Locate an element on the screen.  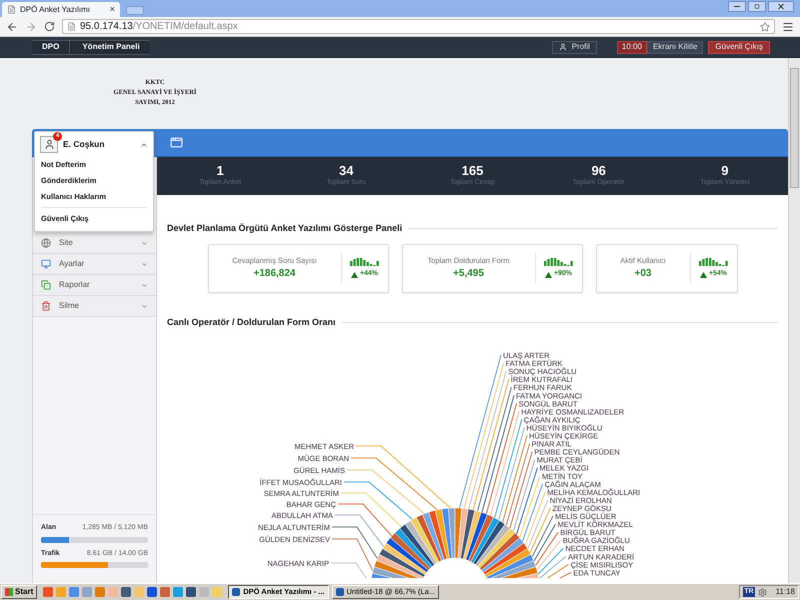
url-text: 95.0.174.13/YONETIM/default.aspx is located at coordinates (159, 27).